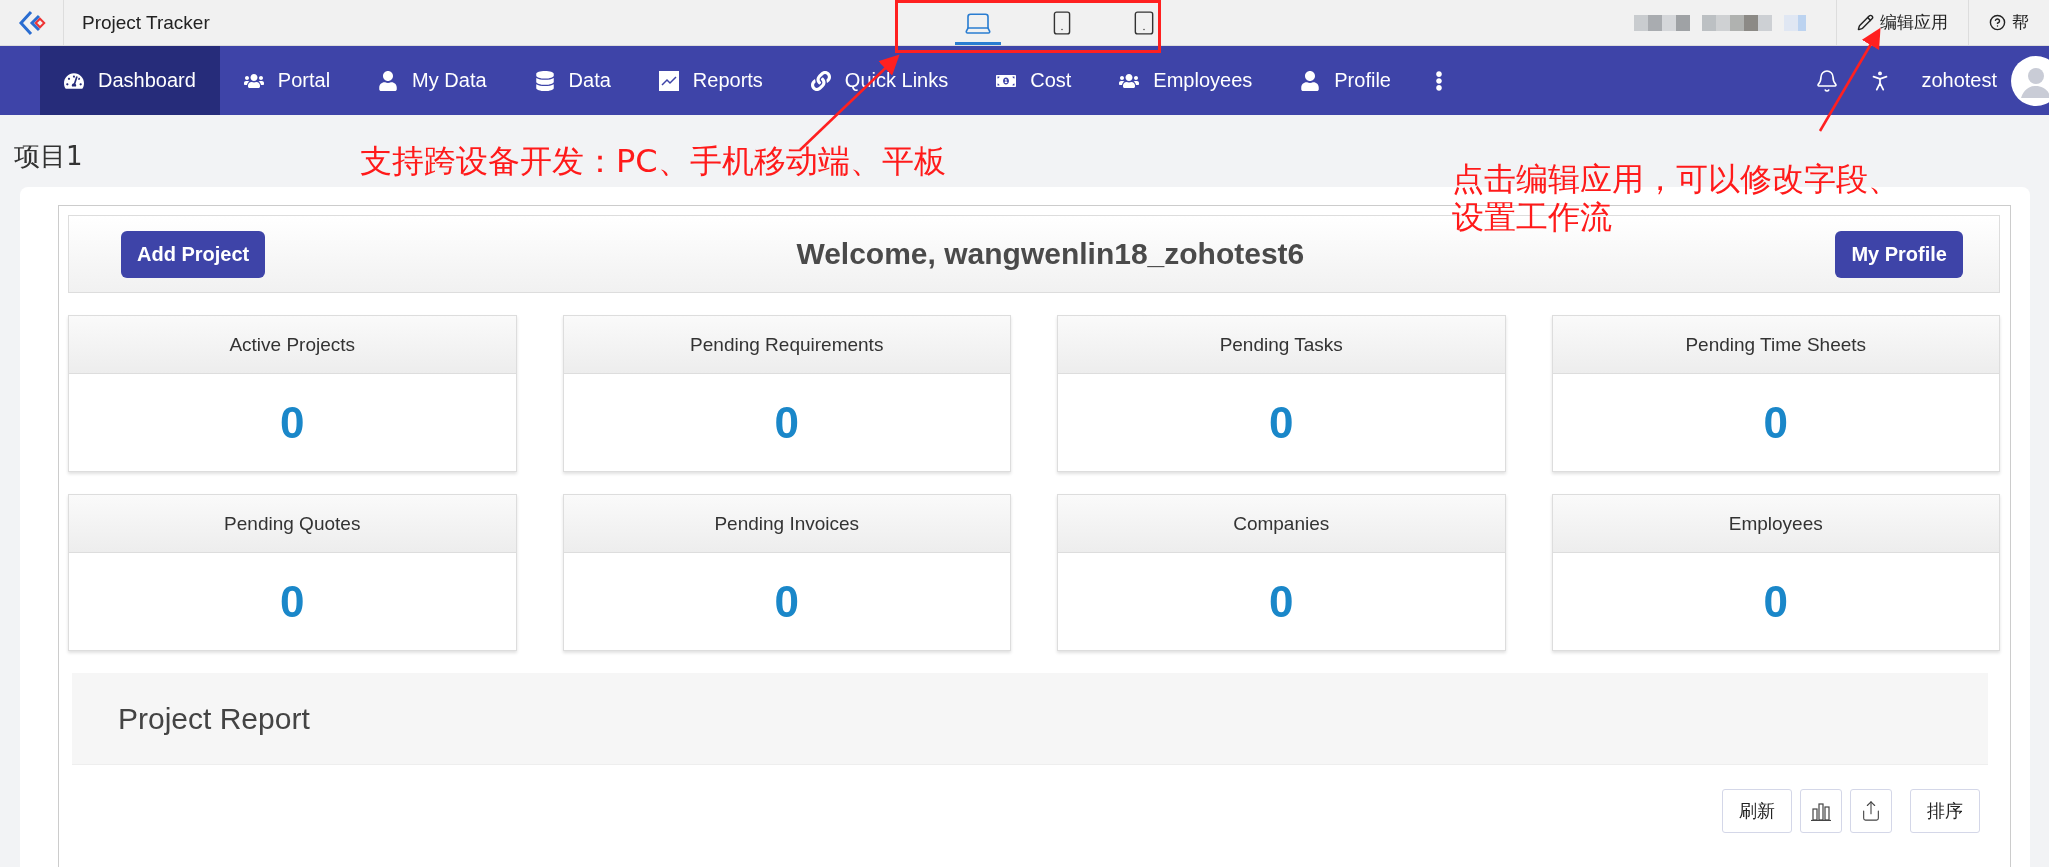 The height and width of the screenshot is (867, 2049). Describe the element at coordinates (1945, 811) in the screenshot. I see `toolbar-button: 排序` at that location.